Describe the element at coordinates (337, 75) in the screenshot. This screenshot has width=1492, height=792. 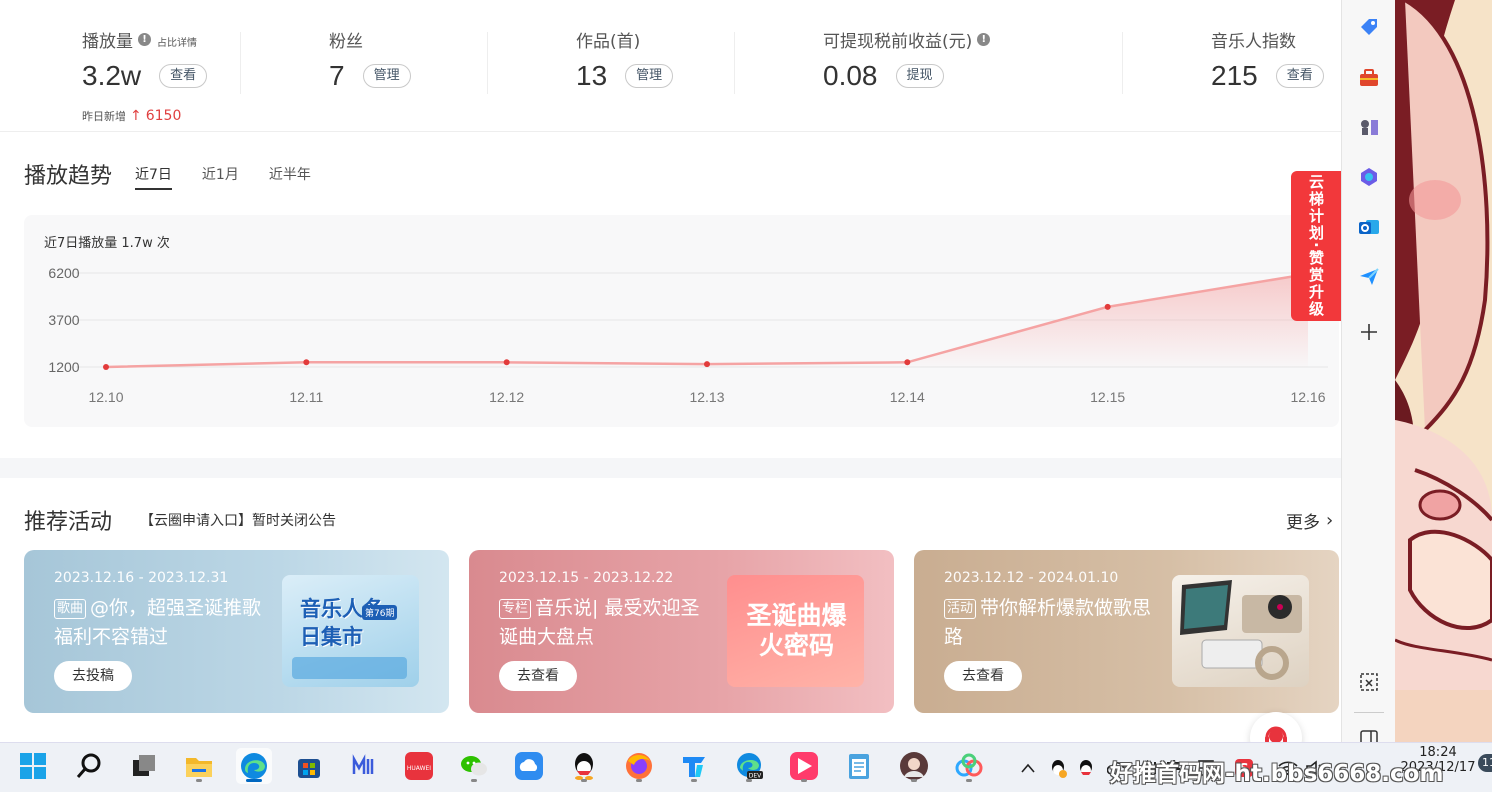
I see `stat-value: 7` at that location.